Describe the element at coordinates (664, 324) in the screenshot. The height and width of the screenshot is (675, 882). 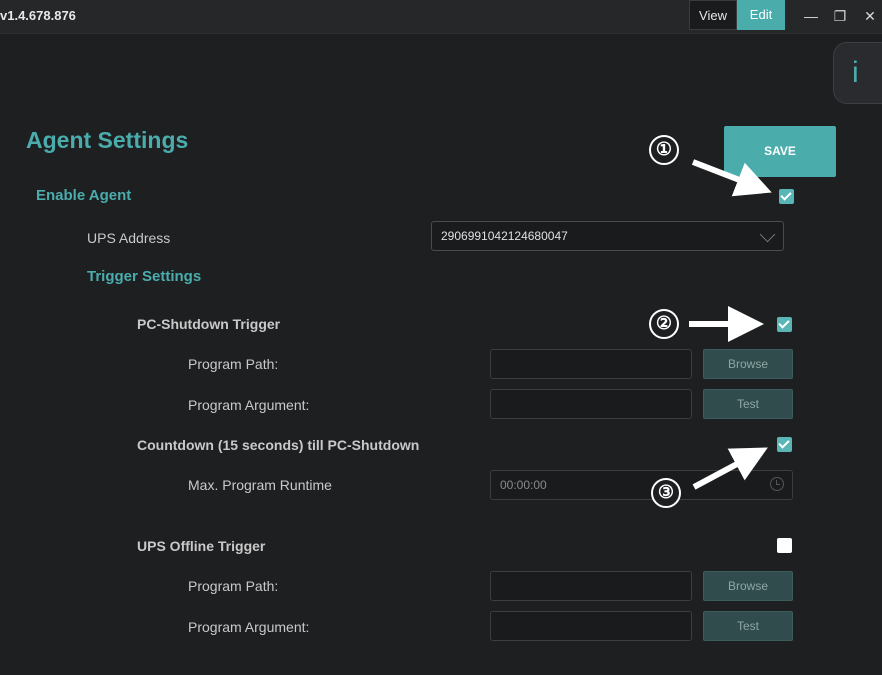
I see `marker-2: ②` at that location.